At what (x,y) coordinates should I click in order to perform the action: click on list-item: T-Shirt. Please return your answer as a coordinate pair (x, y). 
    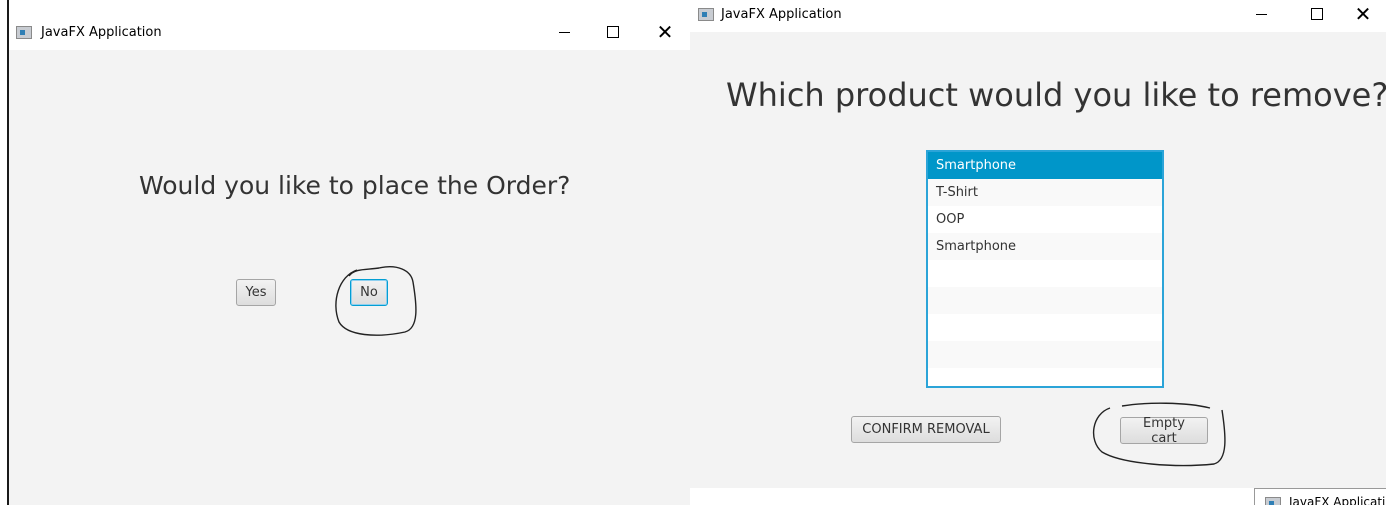
    Looking at the image, I should click on (1045, 192).